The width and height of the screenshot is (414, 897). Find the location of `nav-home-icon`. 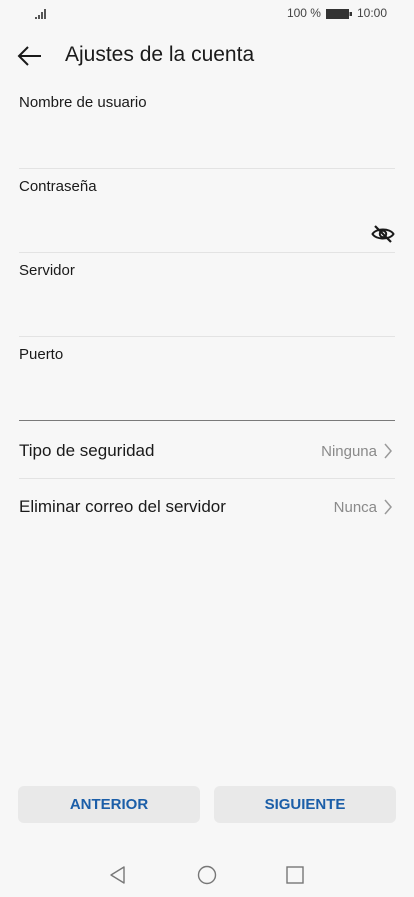

nav-home-icon is located at coordinates (207, 875).